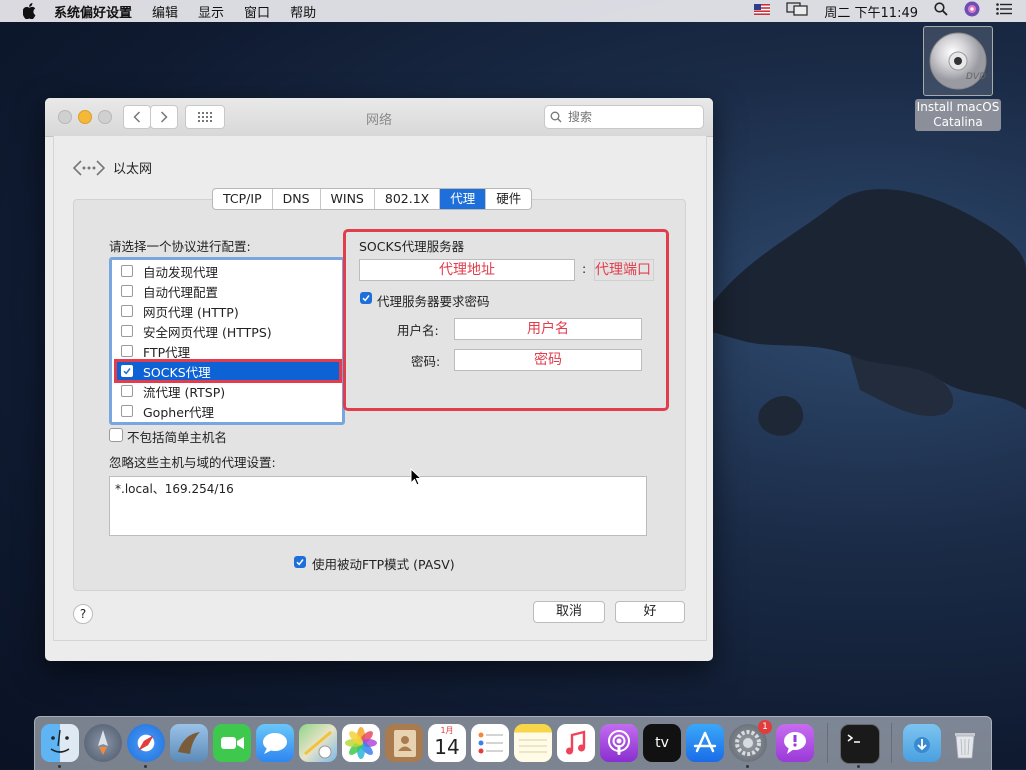 This screenshot has height=770, width=1026. What do you see at coordinates (447, 730) in the screenshot?
I see `calendar-month: 1月` at bounding box center [447, 730].